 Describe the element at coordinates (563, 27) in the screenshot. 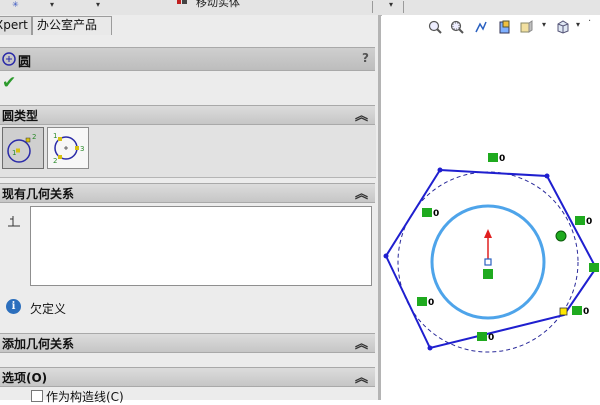

I see `display-style-icon` at that location.